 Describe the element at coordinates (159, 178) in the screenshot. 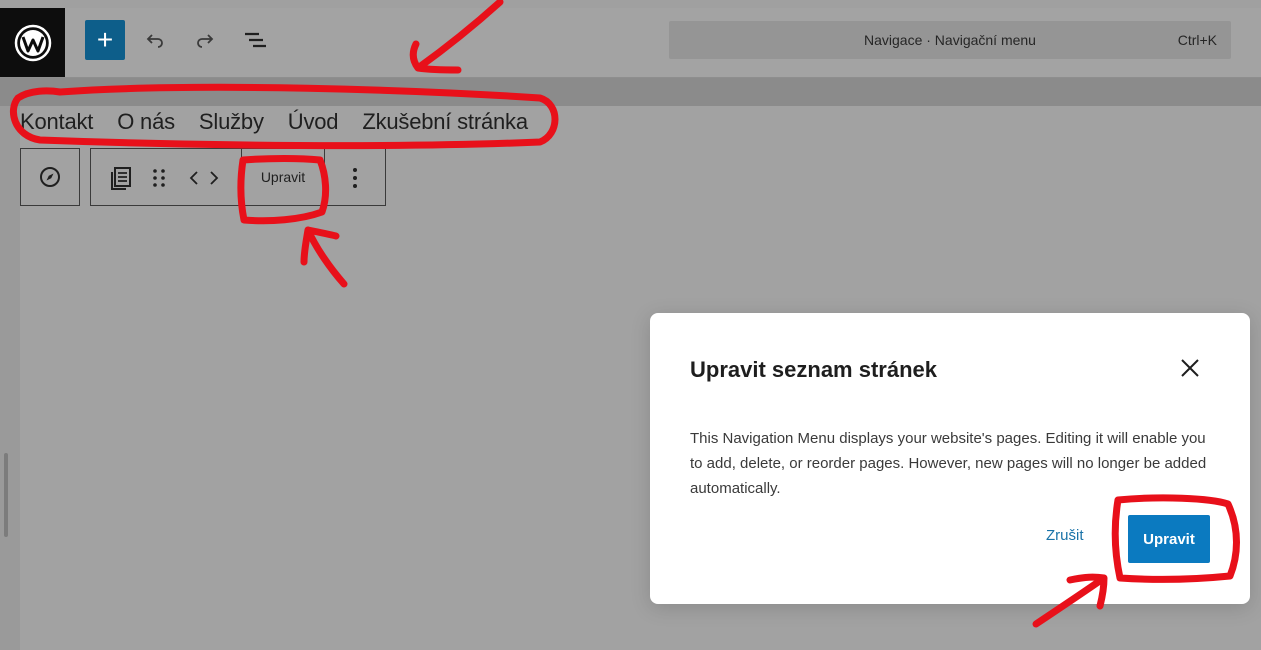

I see `drag-handle-icon` at that location.